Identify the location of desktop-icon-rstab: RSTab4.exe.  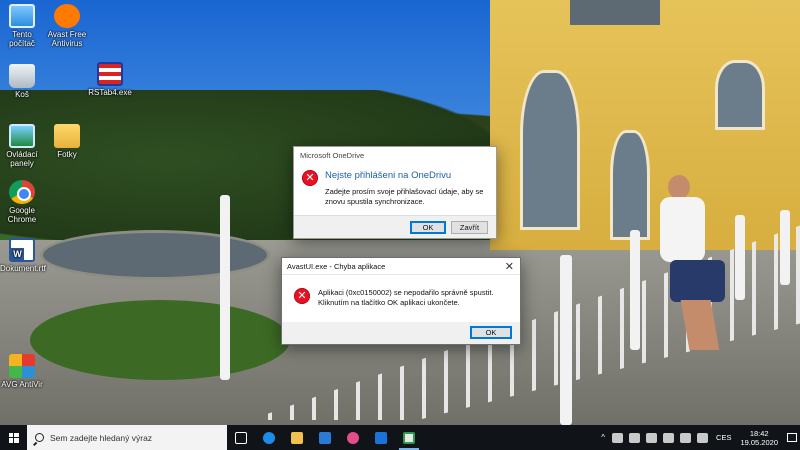
(110, 79).